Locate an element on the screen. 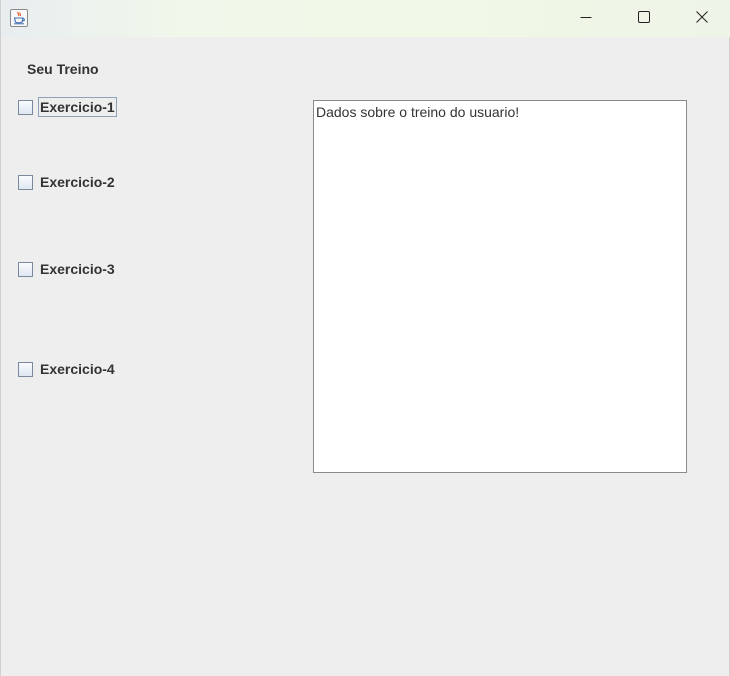  exercise-4-checkbox: Exercicio-4 is located at coordinates (67, 369).